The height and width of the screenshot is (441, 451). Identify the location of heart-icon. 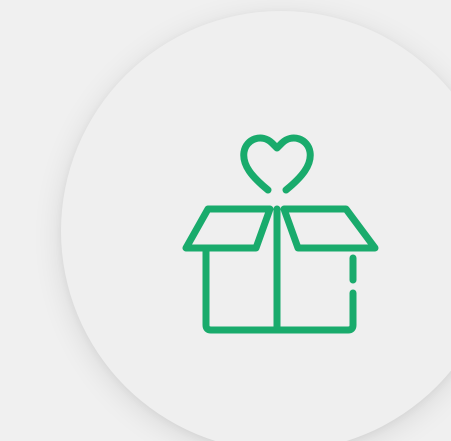
(277, 164).